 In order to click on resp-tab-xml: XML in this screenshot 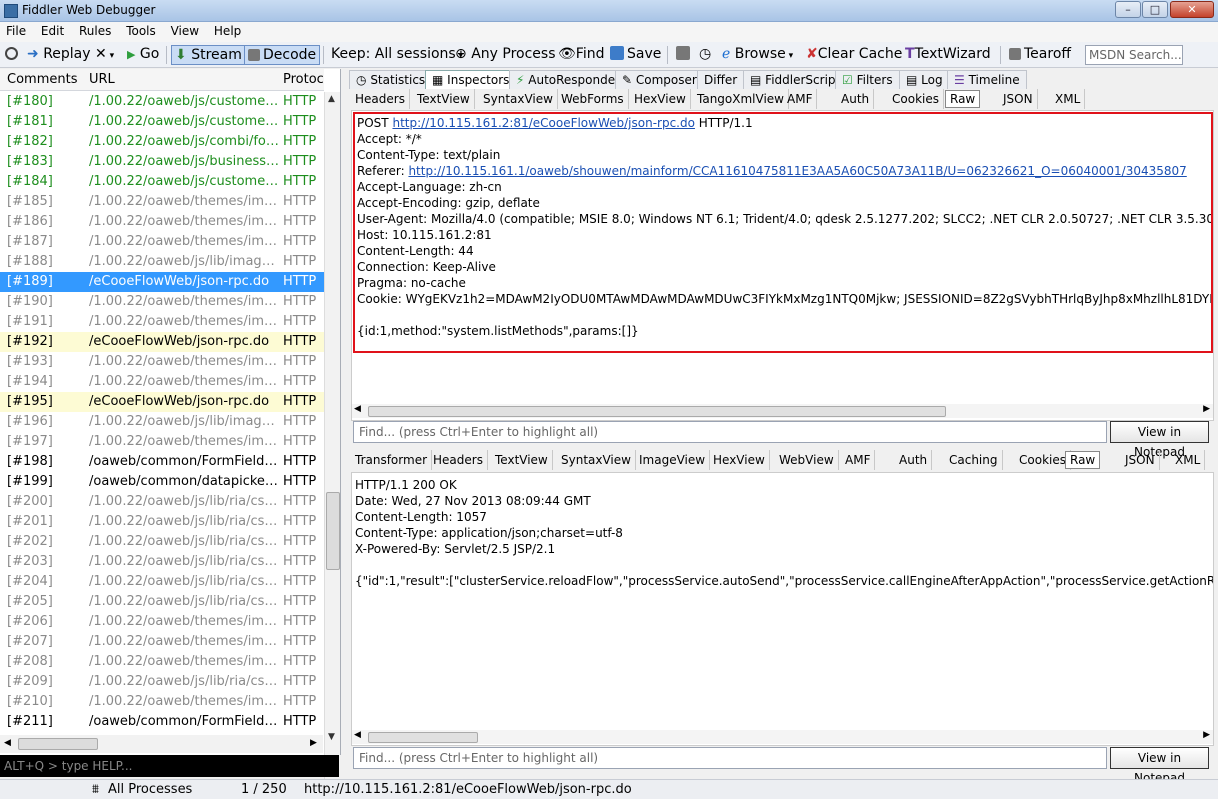, I will do `click(1188, 460)`.